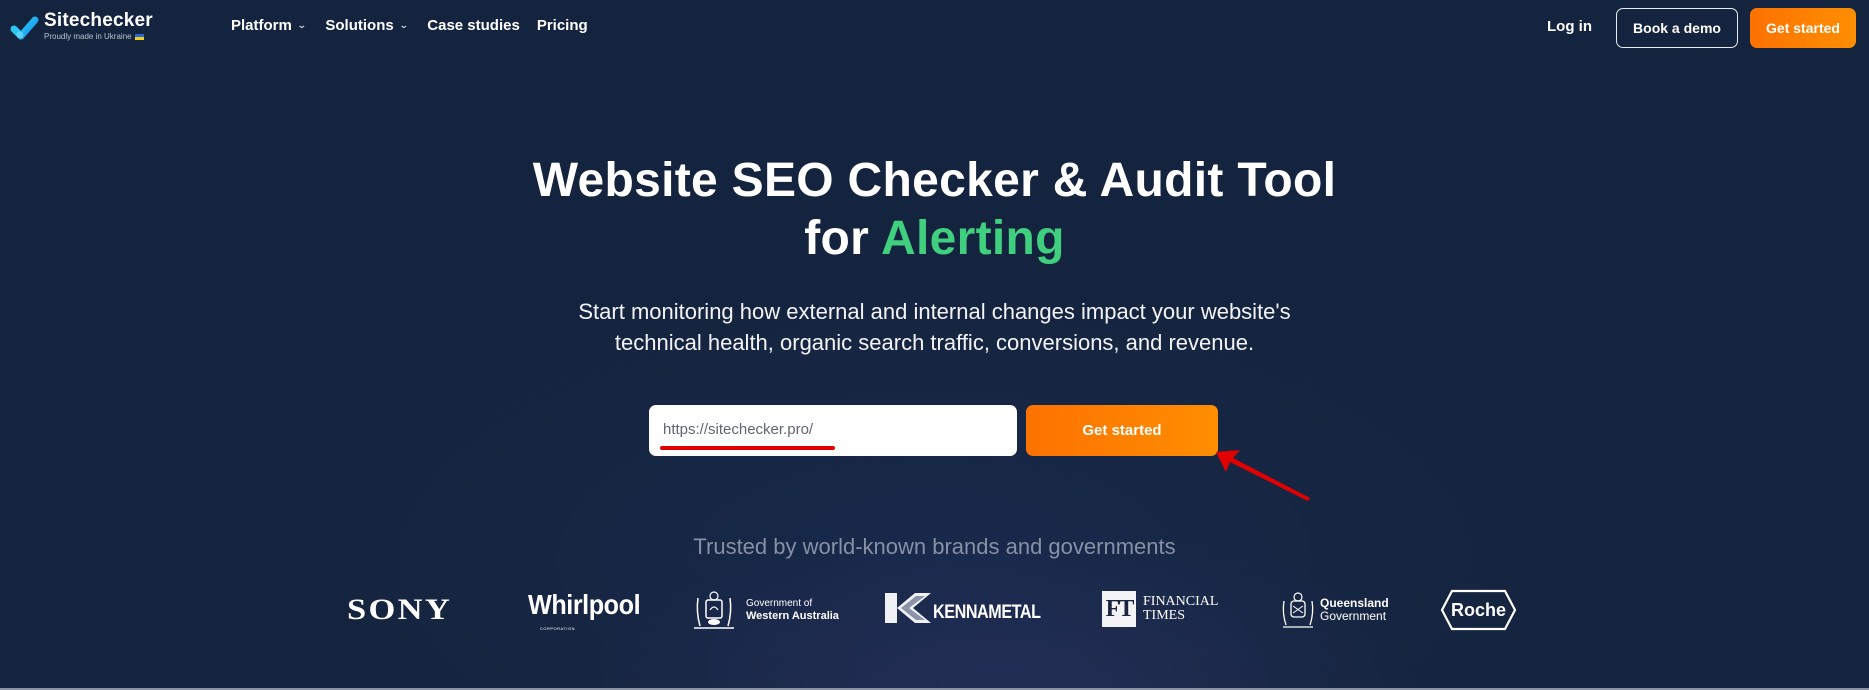 The image size is (1869, 690). I want to click on brand-logo: Sitechecker Proudly made in Ukraine, so click(80, 26).